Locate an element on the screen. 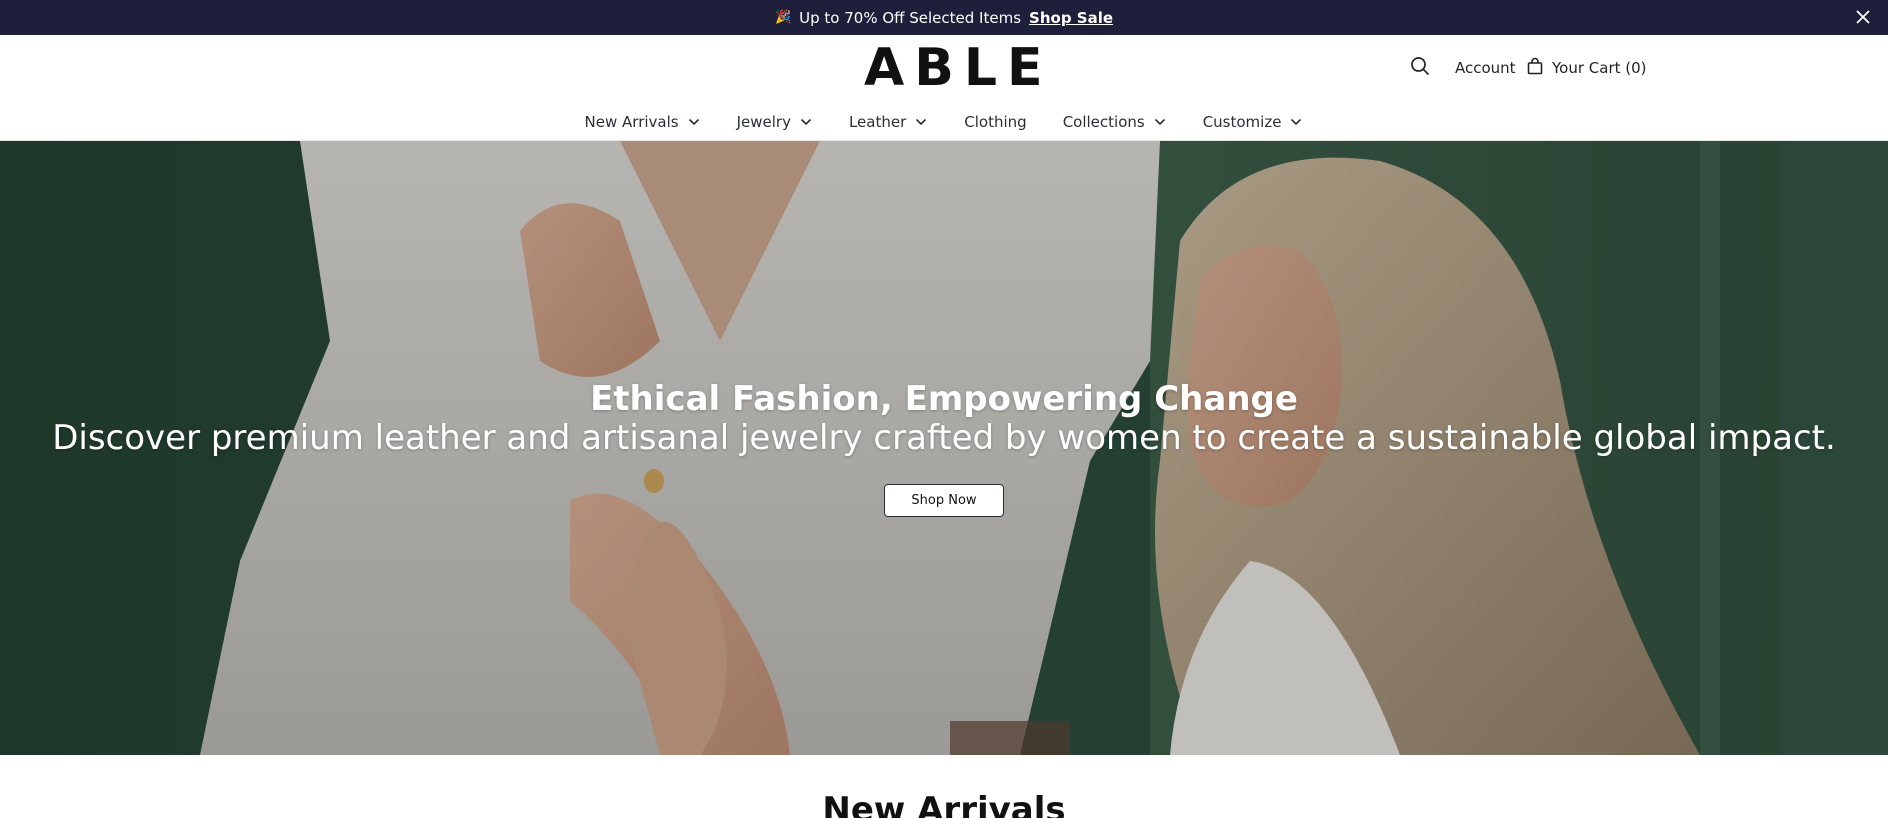 The image size is (1888, 818). shop-now-button: Shop Now is located at coordinates (944, 500).